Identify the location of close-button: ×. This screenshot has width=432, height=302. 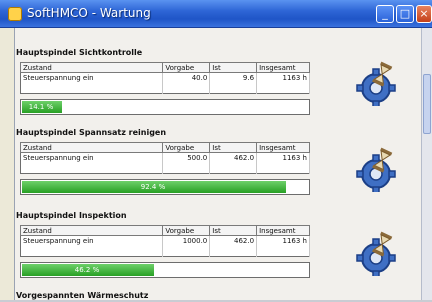
(424, 14).